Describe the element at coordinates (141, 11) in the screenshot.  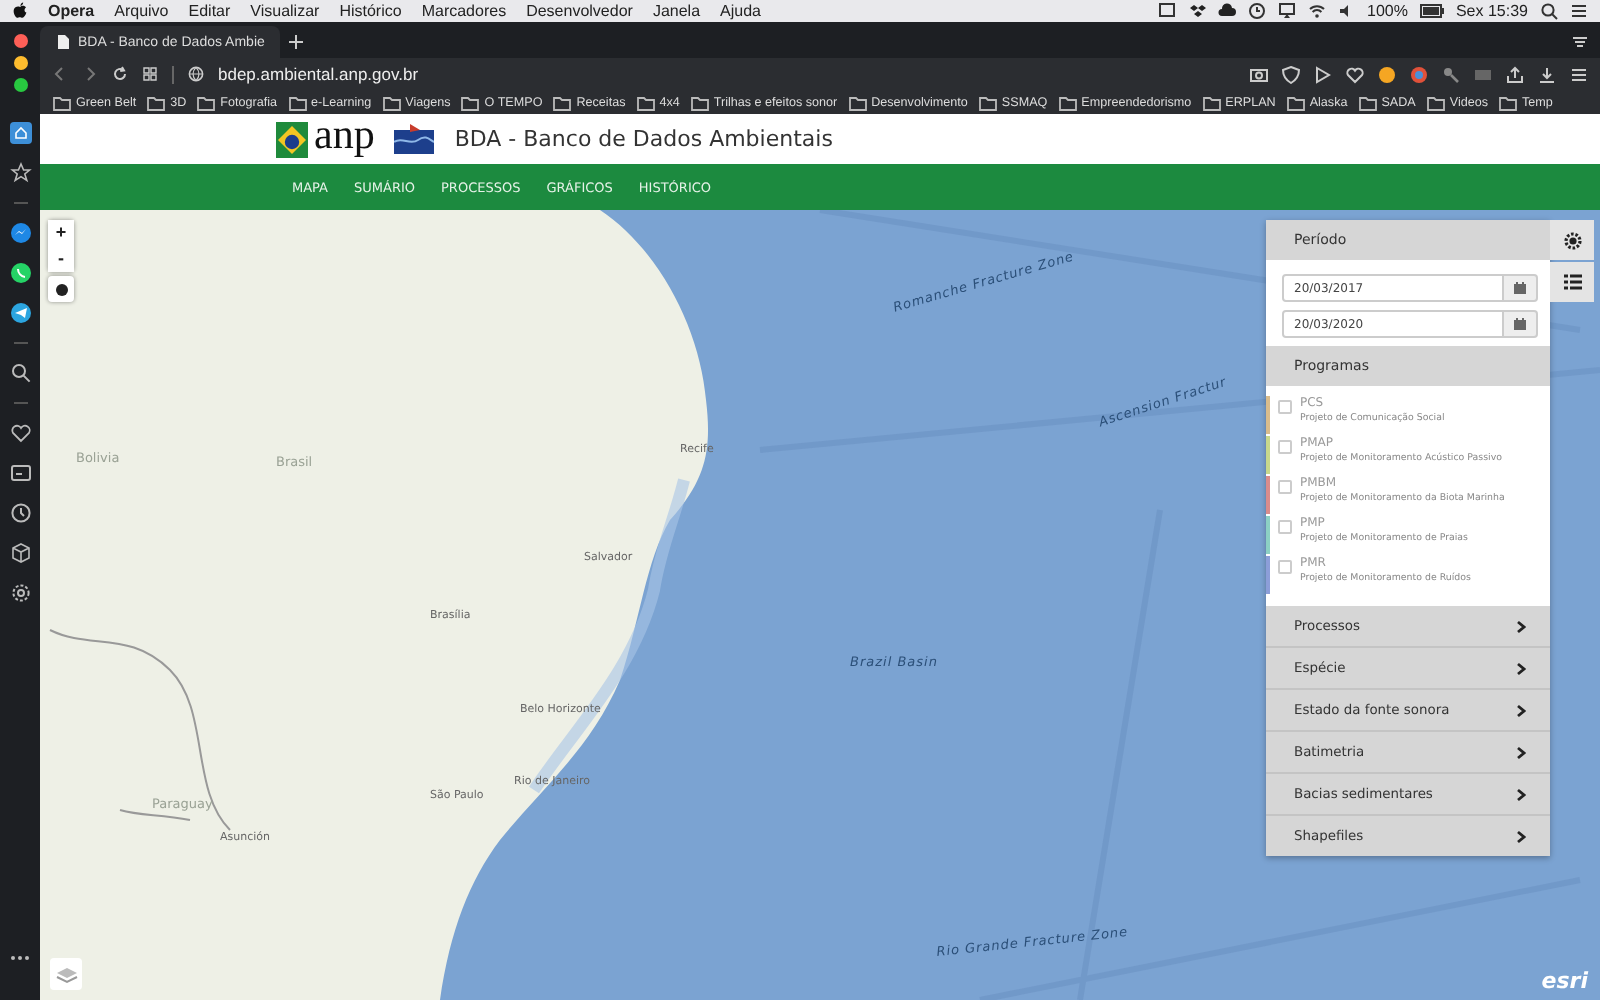
I see `menu-item: Arquivo` at that location.